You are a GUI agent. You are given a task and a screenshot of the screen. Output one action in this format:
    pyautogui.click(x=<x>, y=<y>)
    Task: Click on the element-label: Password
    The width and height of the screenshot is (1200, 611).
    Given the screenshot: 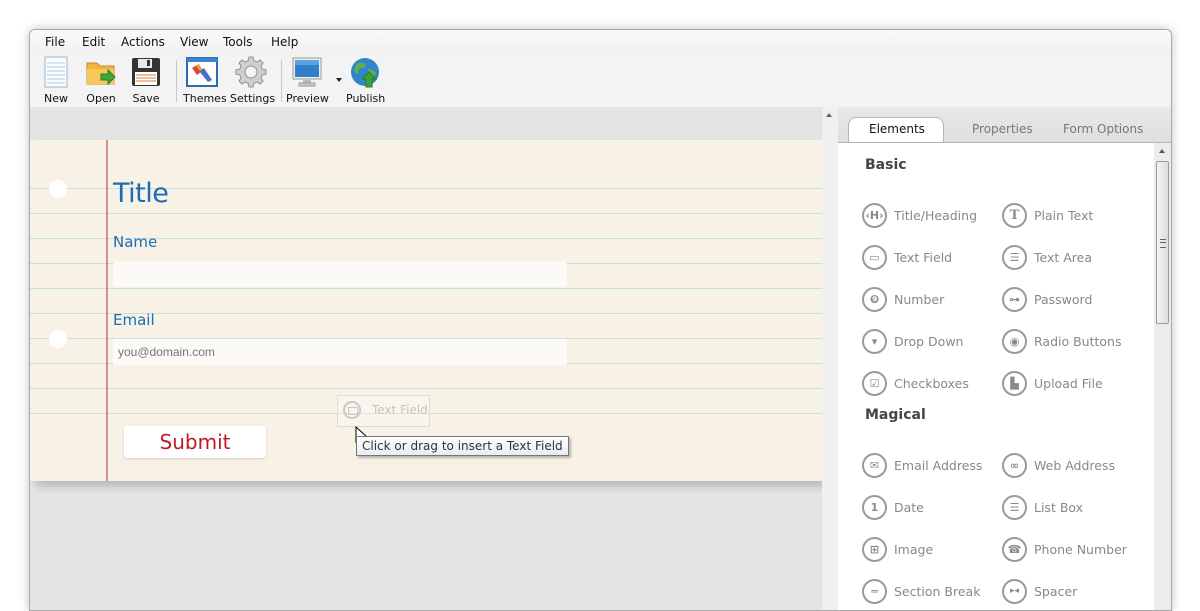 What is the action you would take?
    pyautogui.click(x=1063, y=299)
    